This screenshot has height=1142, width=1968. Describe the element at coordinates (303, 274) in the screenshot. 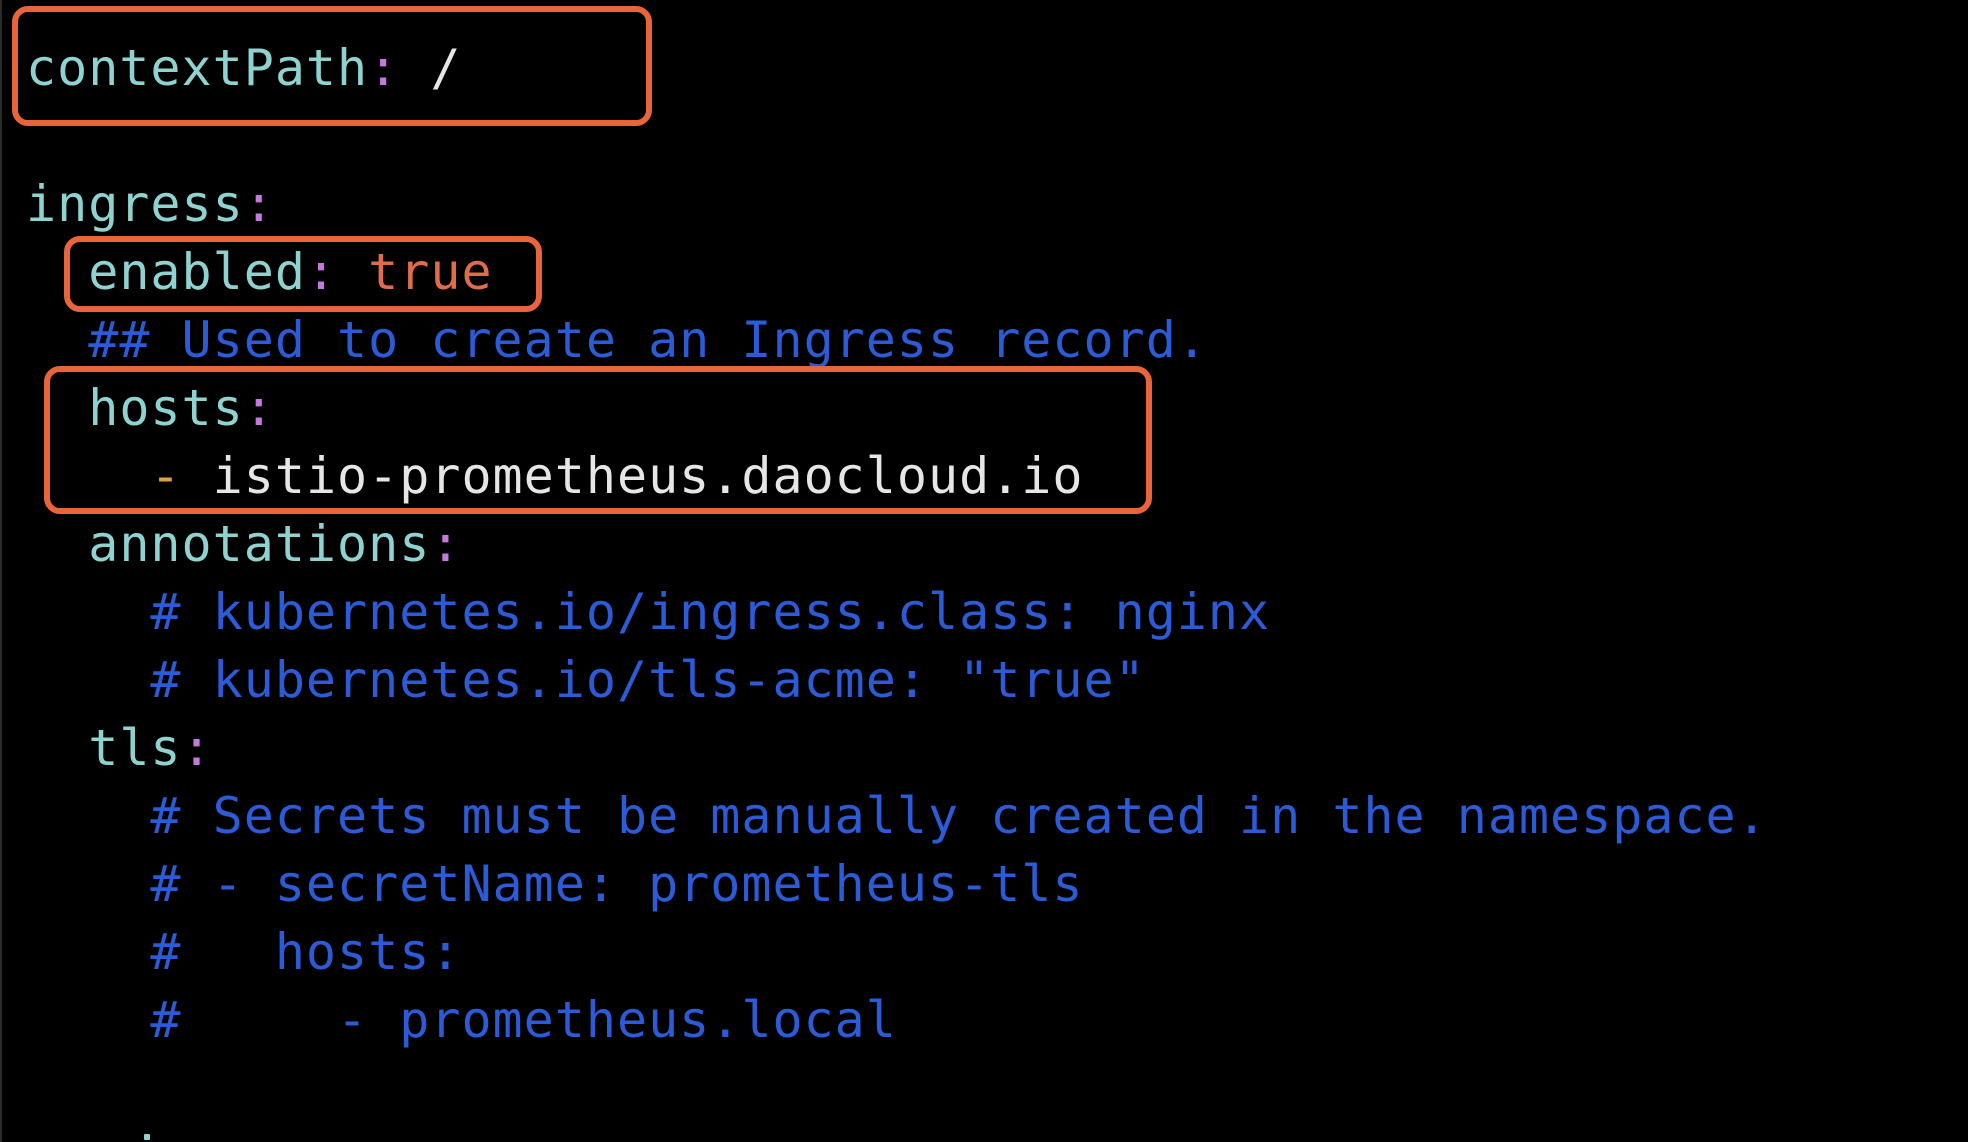

I see `highlight-box-enabled` at that location.